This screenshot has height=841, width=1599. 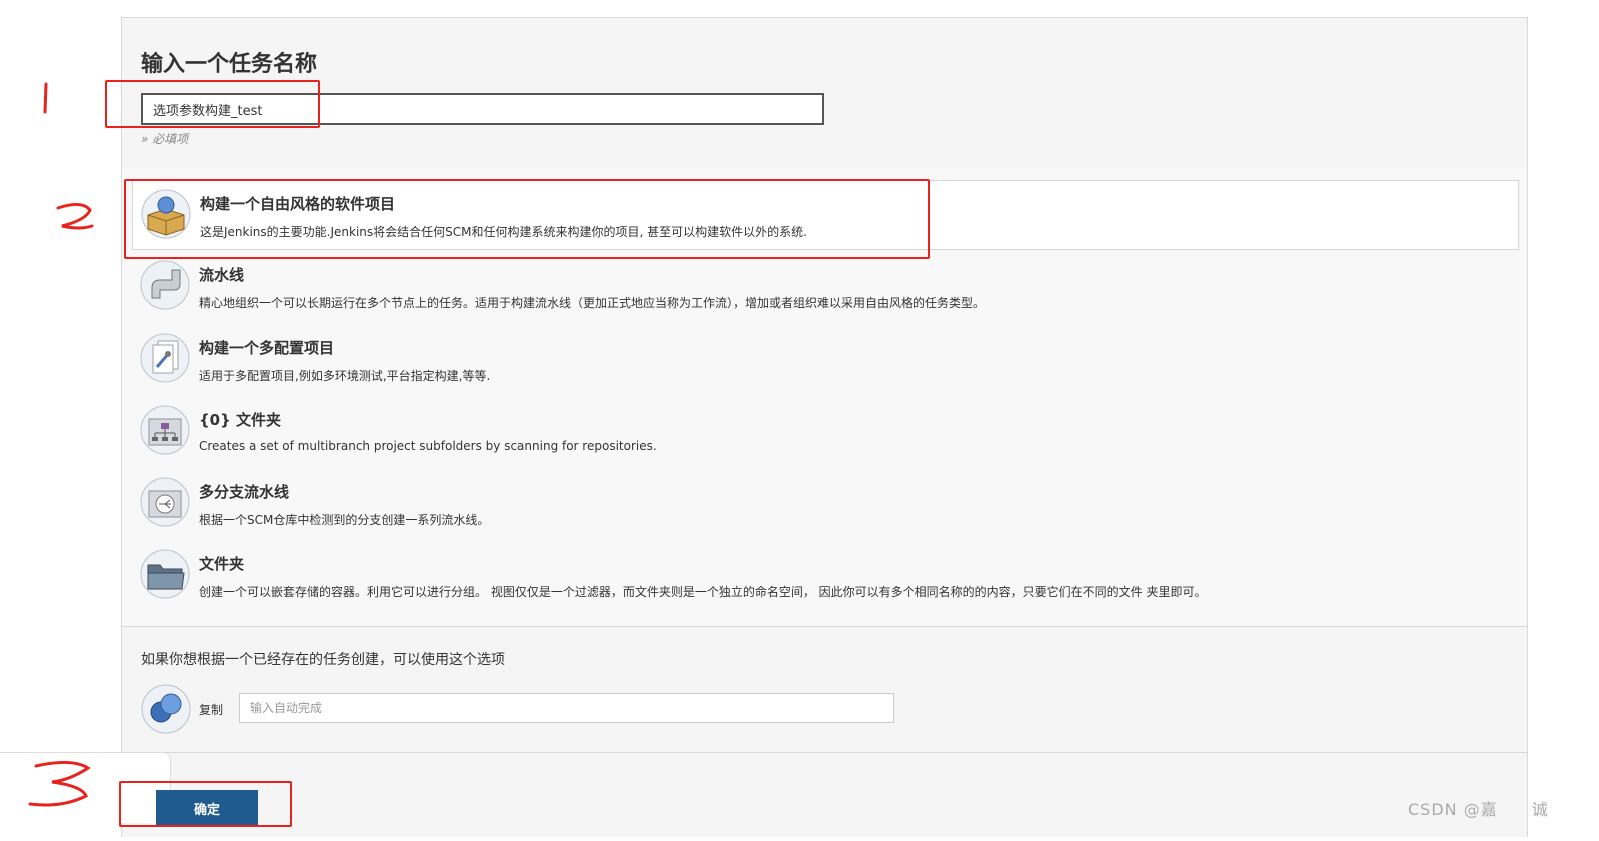 What do you see at coordinates (165, 139) in the screenshot?
I see `required-hint: » 必填项` at bounding box center [165, 139].